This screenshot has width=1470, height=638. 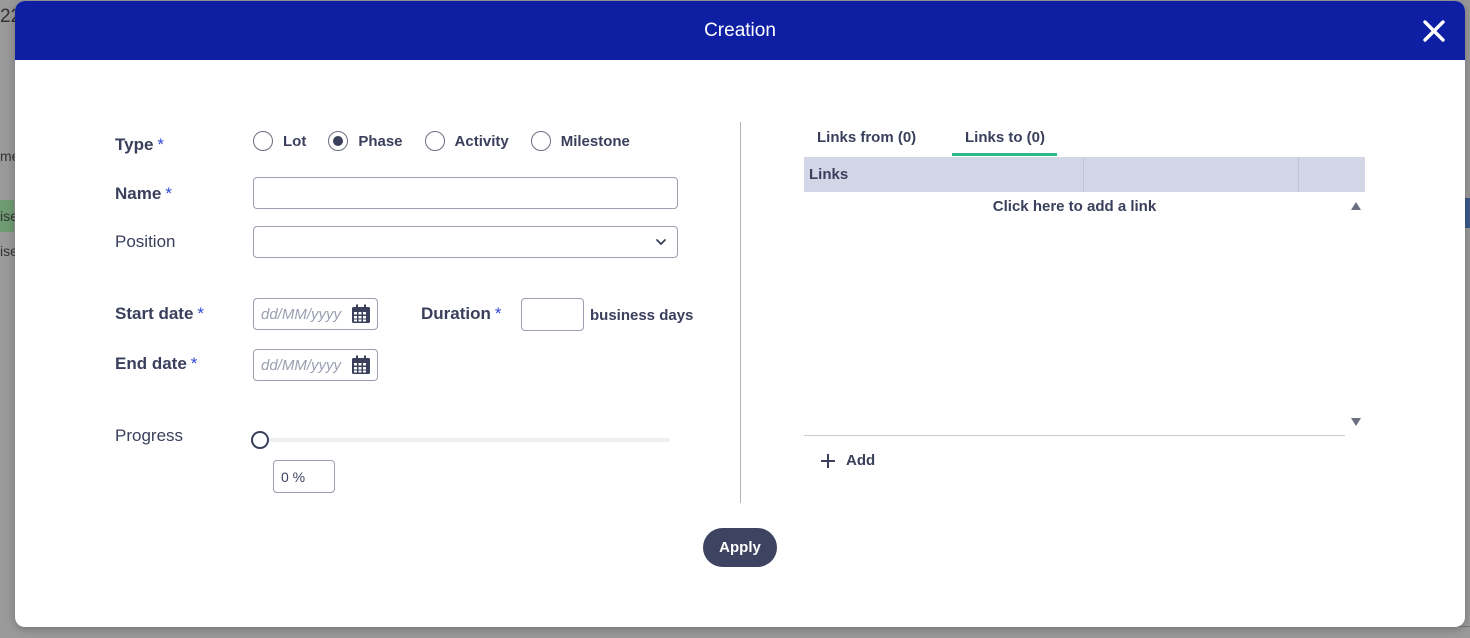 I want to click on type-radio-lot: Lot, so click(x=279, y=141).